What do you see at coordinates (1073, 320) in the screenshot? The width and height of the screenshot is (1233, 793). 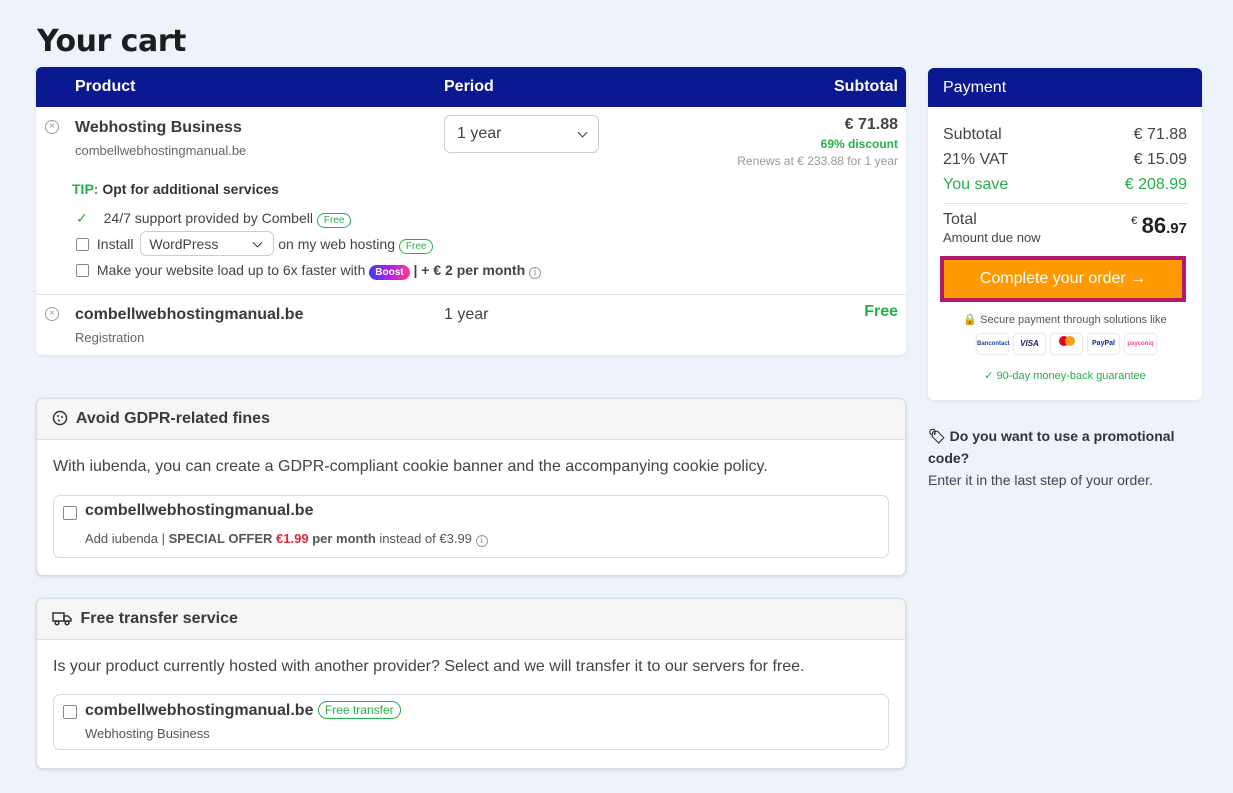 I see `secure-text: Secure payment through solutions like` at bounding box center [1073, 320].